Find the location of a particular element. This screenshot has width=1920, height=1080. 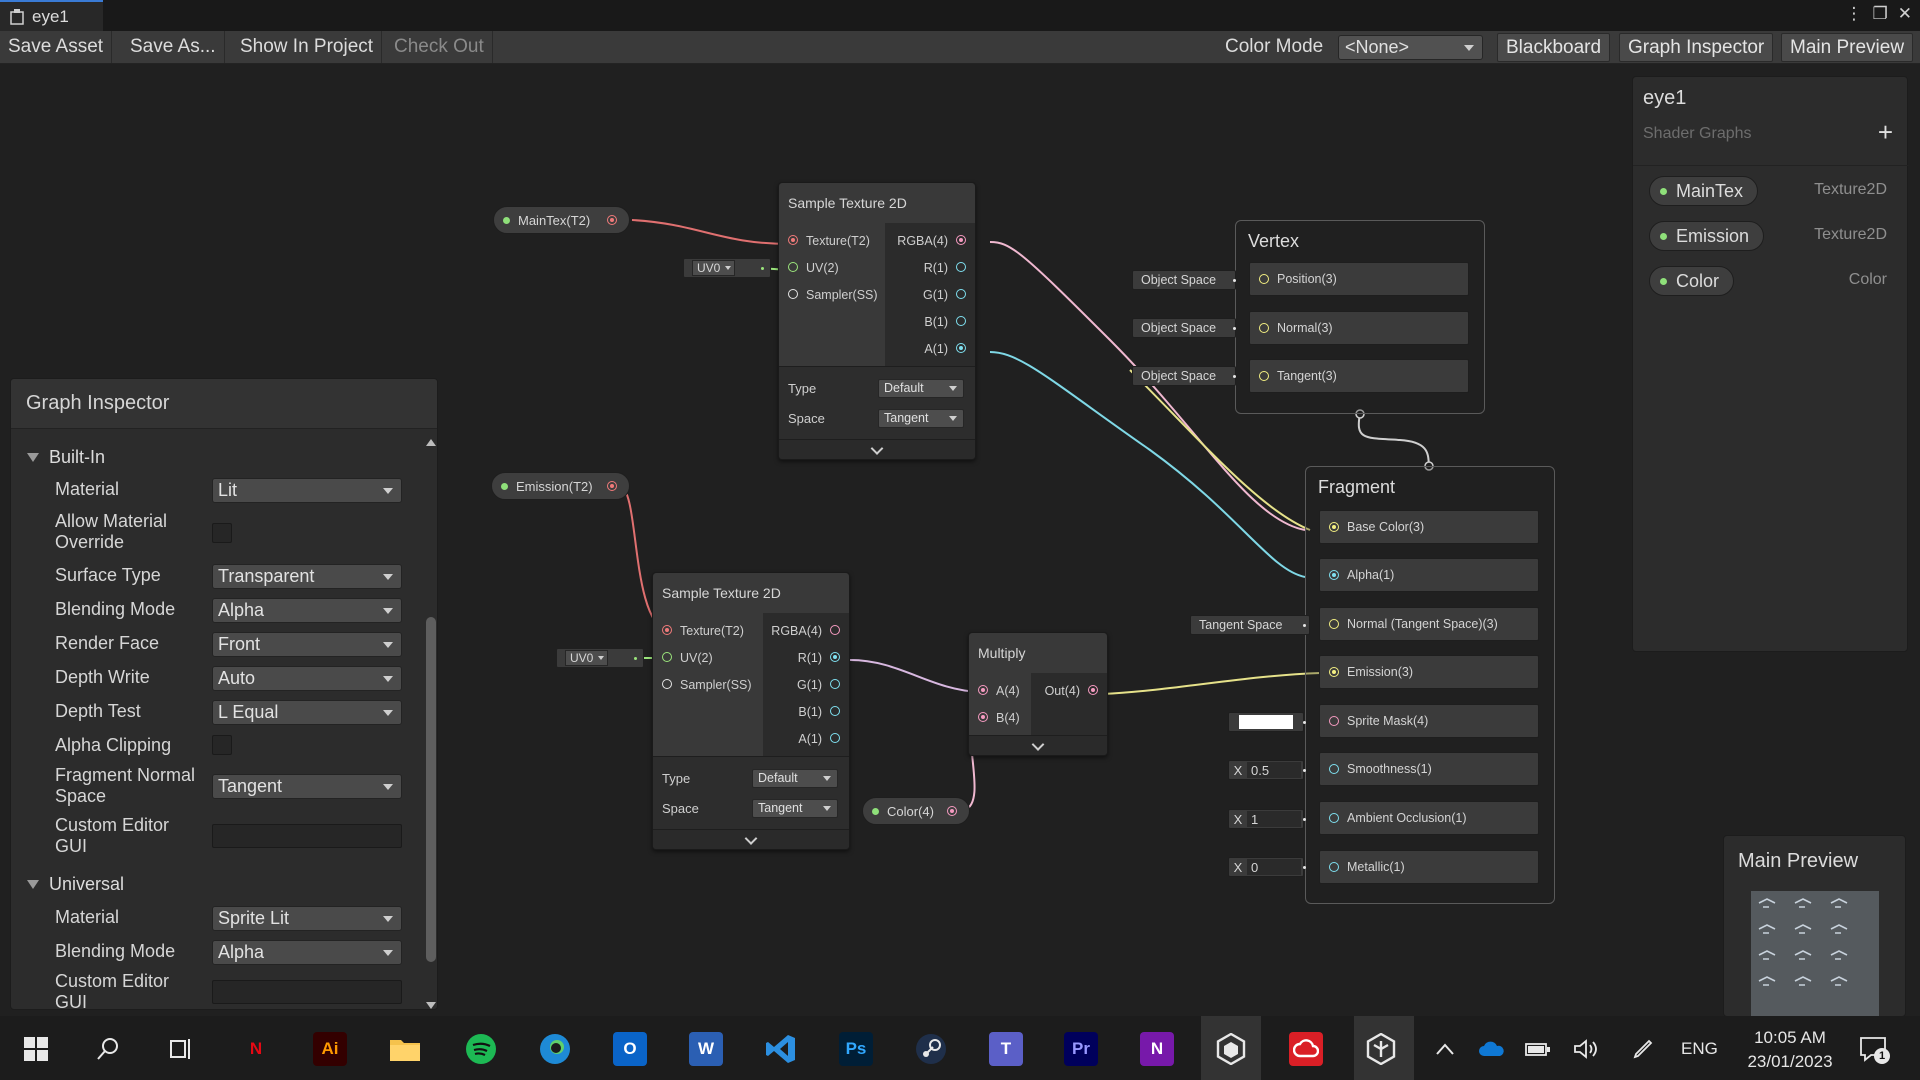

kebab-menu-icon: ⋮ is located at coordinates (1854, 14).